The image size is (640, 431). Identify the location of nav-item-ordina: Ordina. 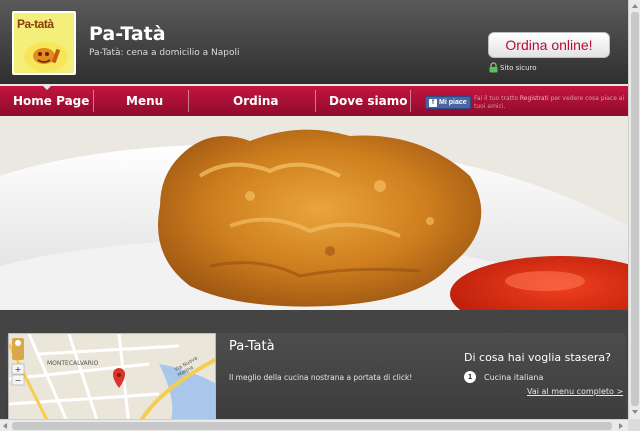
(255, 101).